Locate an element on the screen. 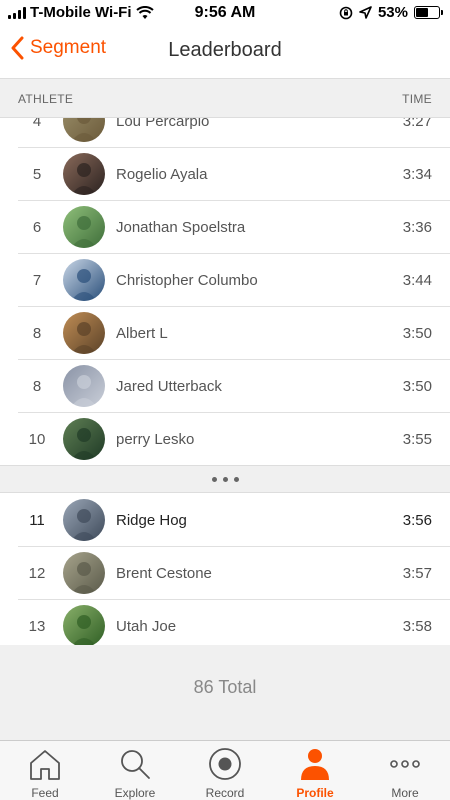 This screenshot has width=450, height=800. tab-label: More is located at coordinates (405, 793).